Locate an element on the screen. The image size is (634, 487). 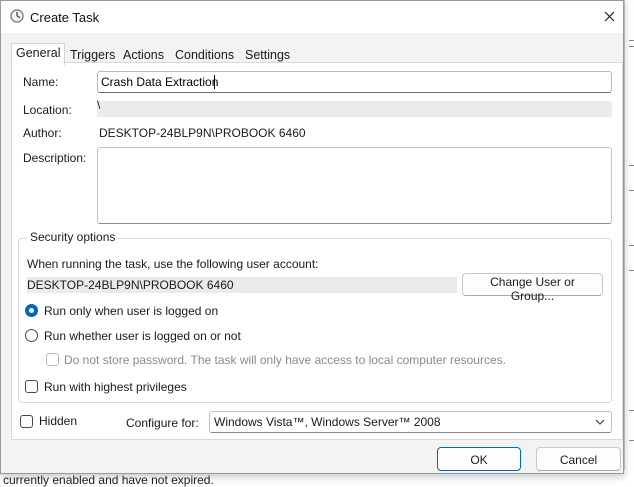
run-whether-logged-on-label: Run whether user is logged on or not is located at coordinates (142, 336).